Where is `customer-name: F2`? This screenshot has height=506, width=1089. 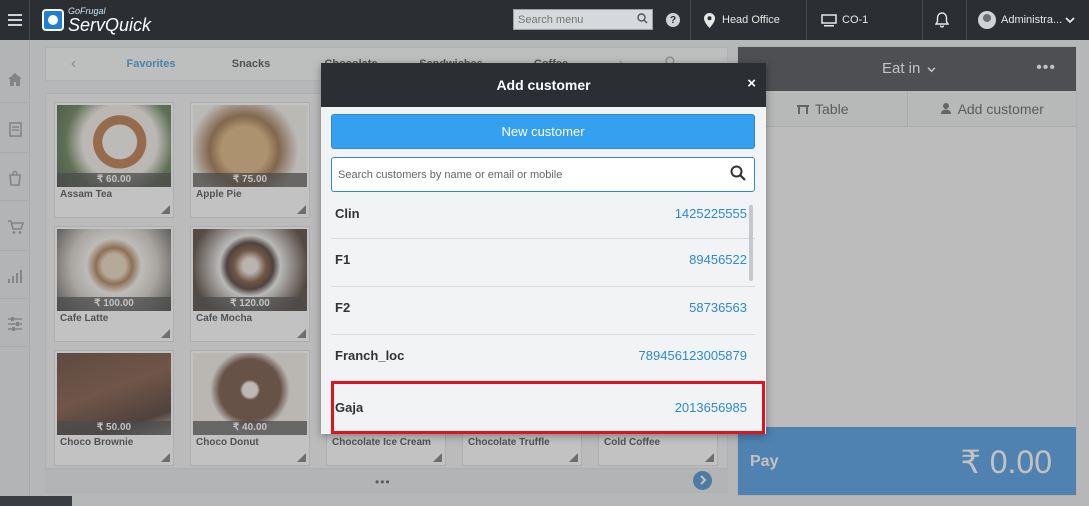
customer-name: F2 is located at coordinates (343, 307).